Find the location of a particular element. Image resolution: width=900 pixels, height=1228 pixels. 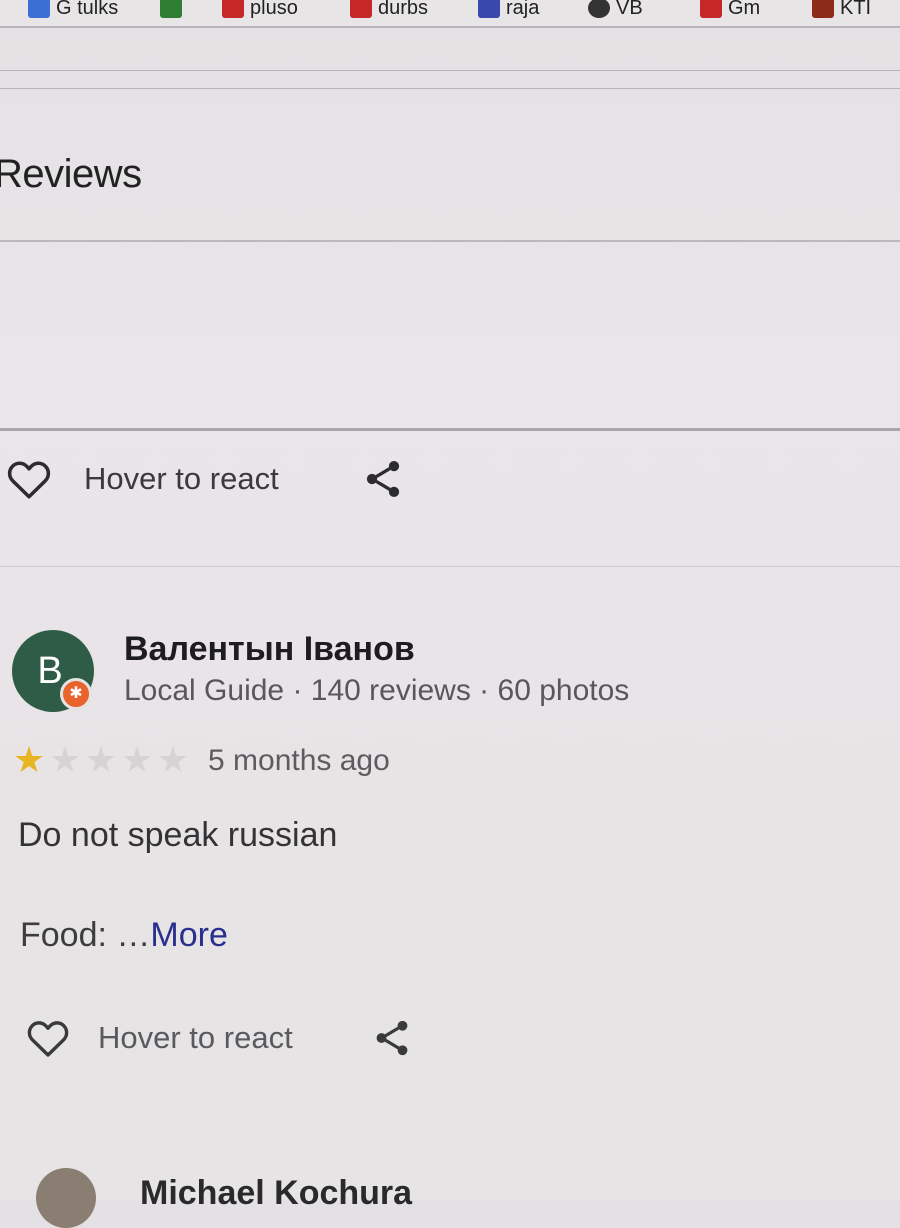

bookmark-raja: raja is located at coordinates (508, 10).